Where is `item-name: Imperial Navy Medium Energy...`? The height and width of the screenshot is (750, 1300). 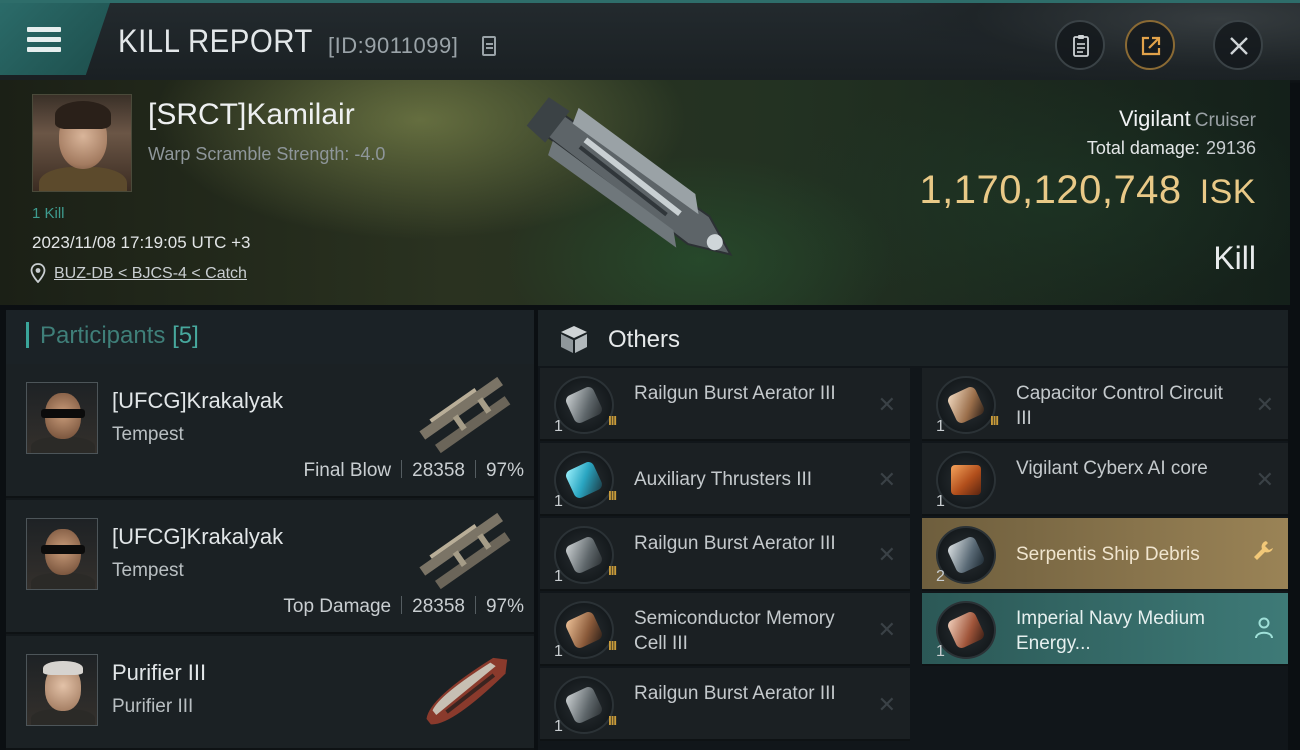
item-name: Imperial Navy Medium Energy... is located at coordinates (1110, 631).